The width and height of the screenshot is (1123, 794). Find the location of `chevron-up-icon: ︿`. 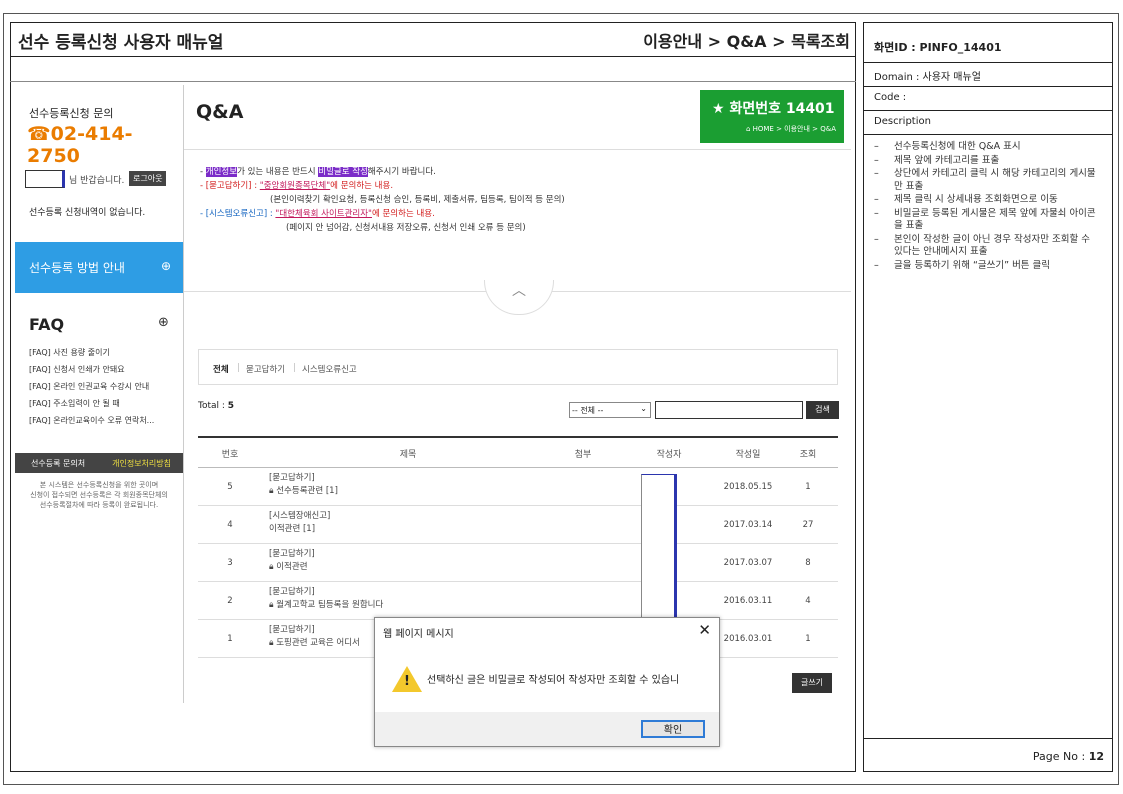

chevron-up-icon: ︿ is located at coordinates (519, 291).